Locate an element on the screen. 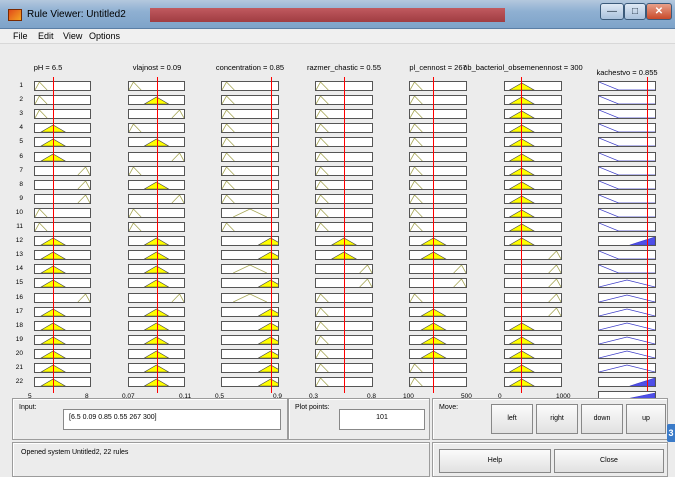 This screenshot has height=477, width=675. move-left-button: left is located at coordinates (512, 419).